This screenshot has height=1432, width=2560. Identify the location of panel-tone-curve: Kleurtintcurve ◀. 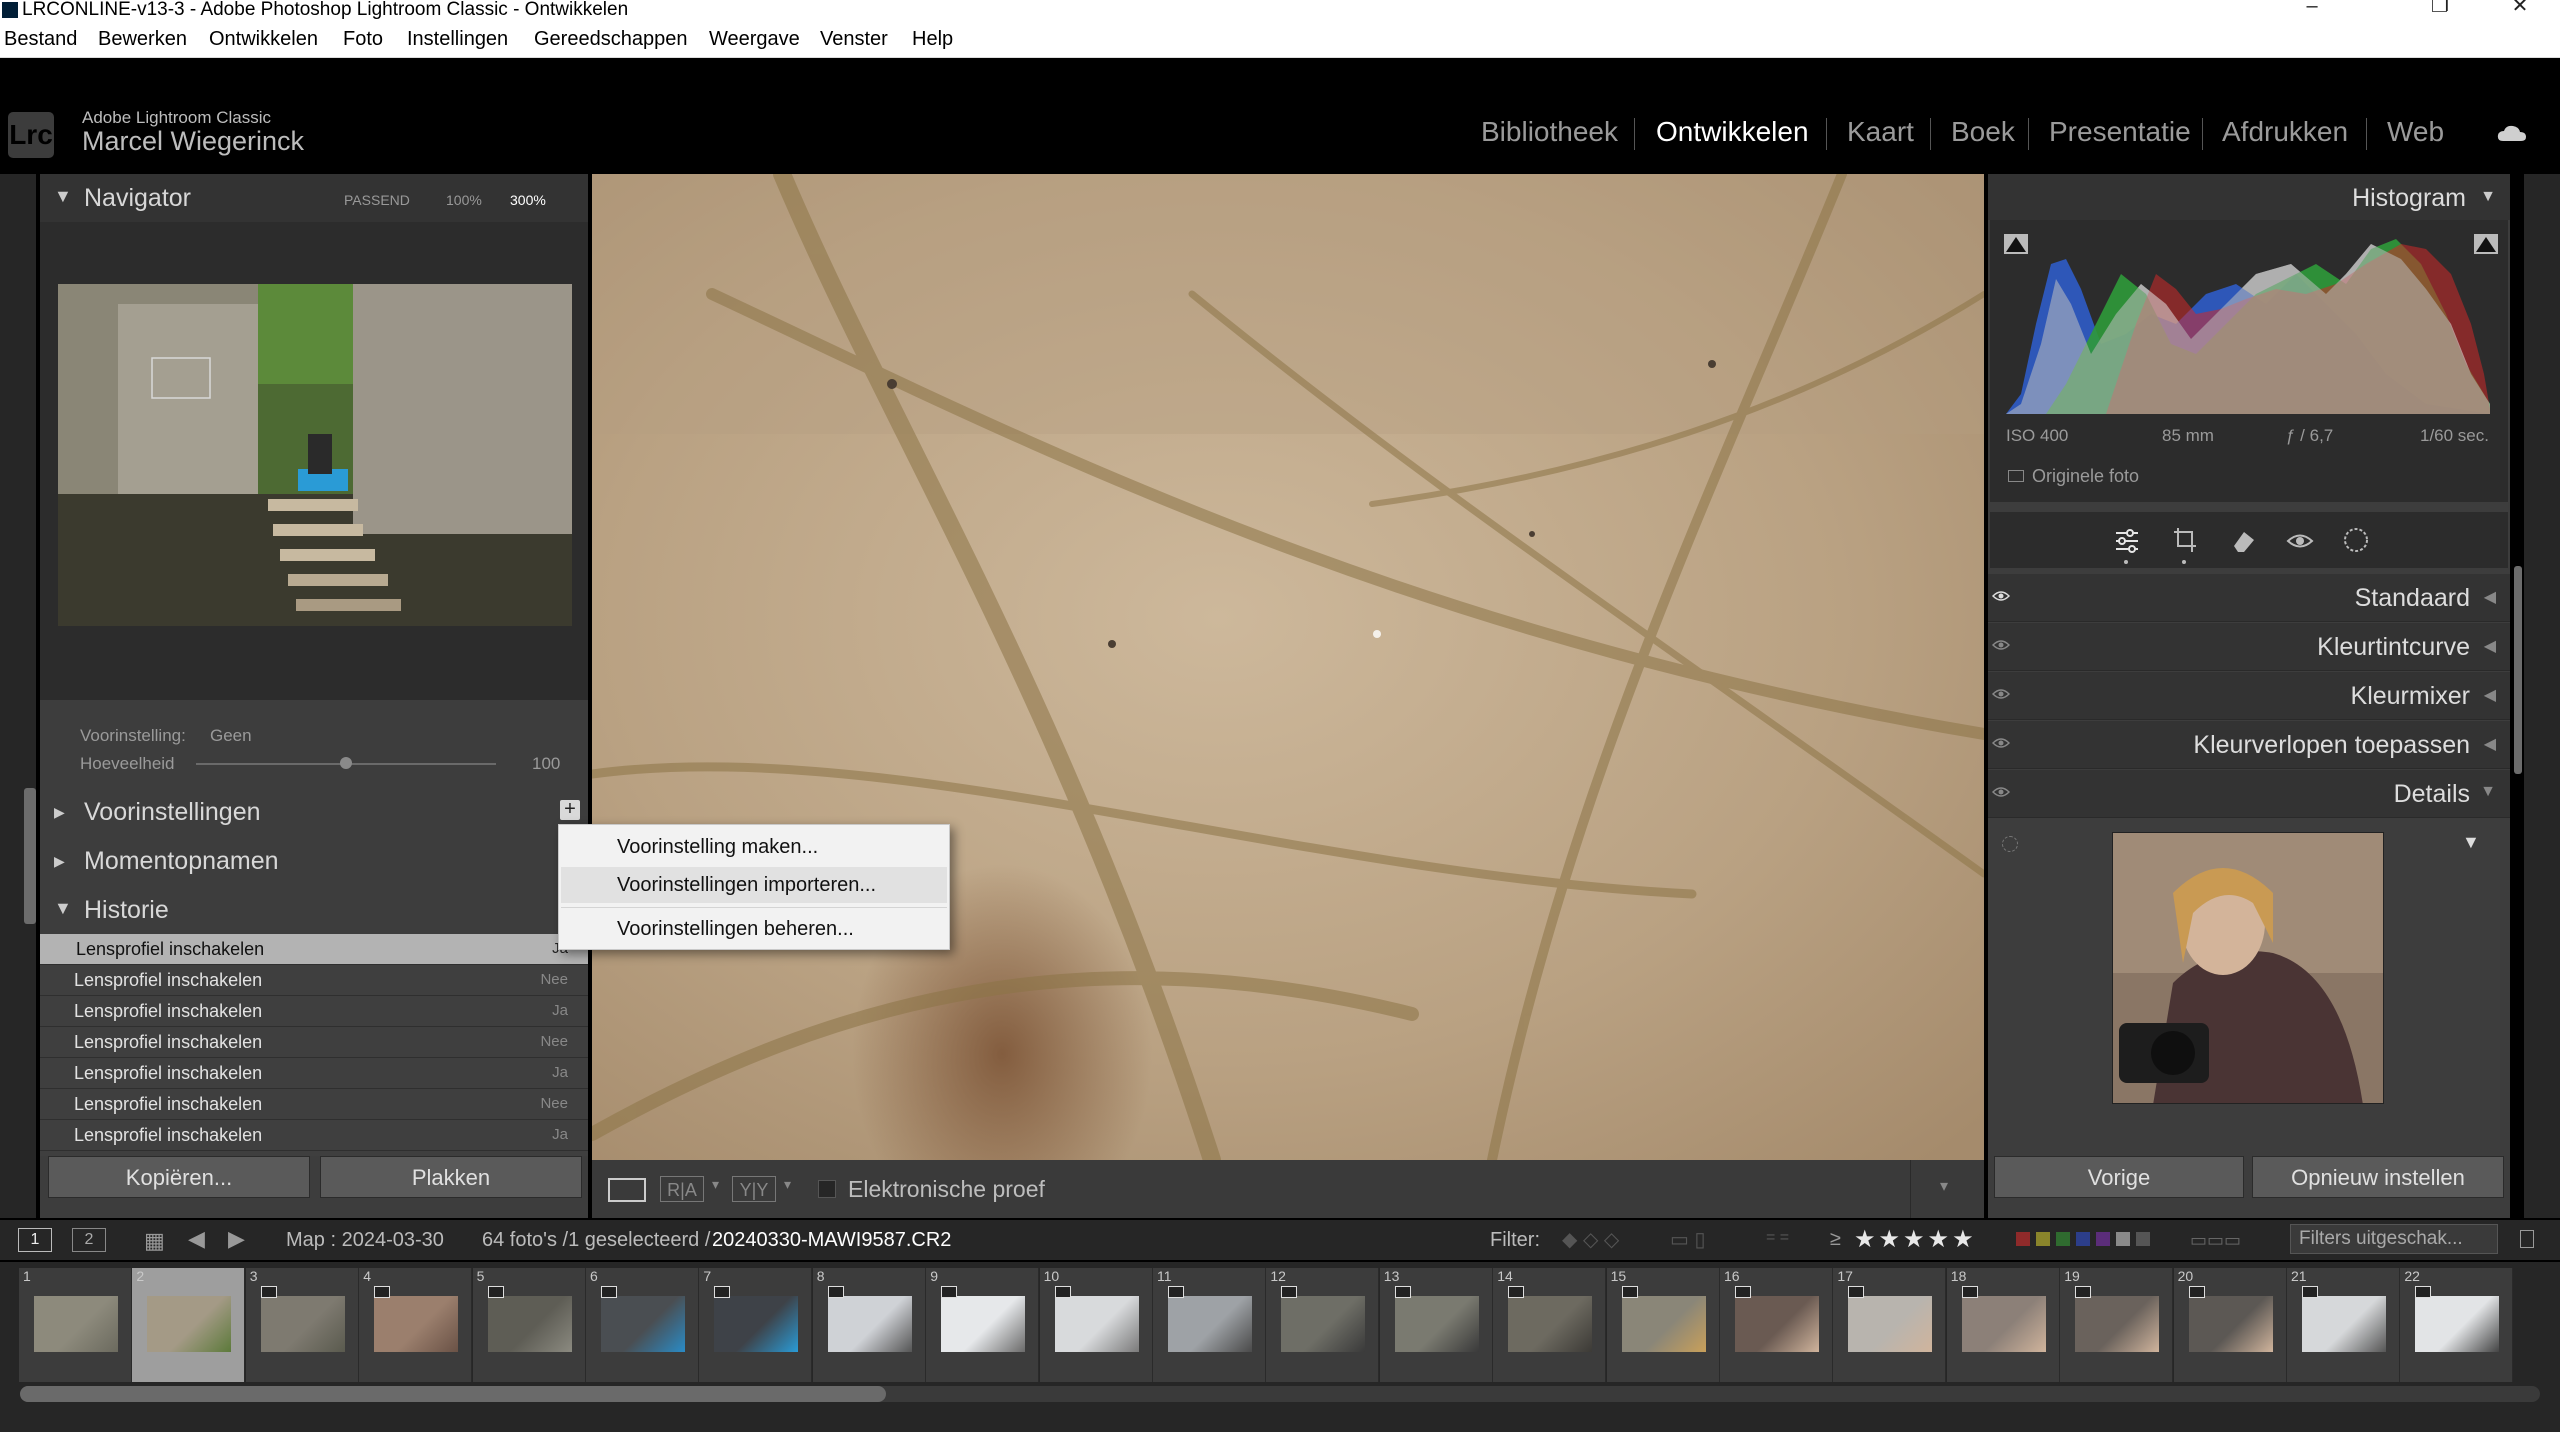
(2249, 647).